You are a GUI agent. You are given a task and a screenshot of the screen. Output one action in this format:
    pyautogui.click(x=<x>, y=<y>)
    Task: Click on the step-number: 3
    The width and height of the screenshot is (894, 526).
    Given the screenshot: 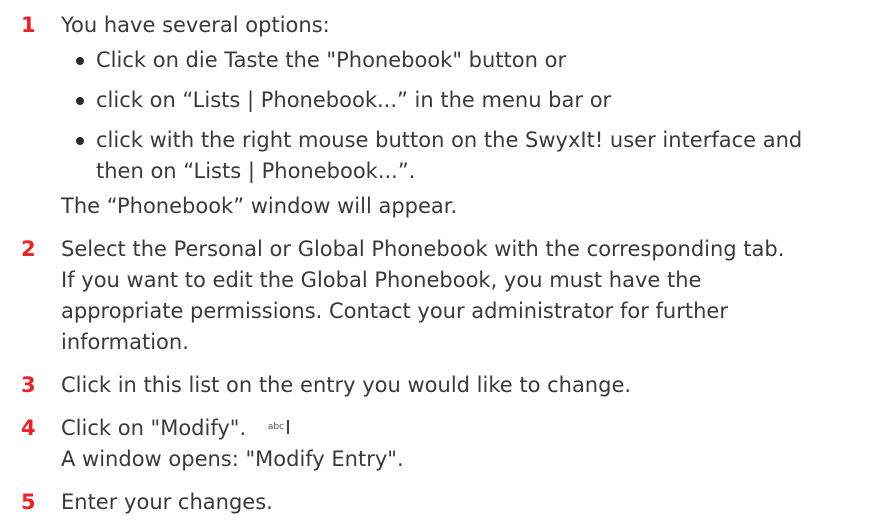 What is the action you would take?
    pyautogui.click(x=28, y=385)
    